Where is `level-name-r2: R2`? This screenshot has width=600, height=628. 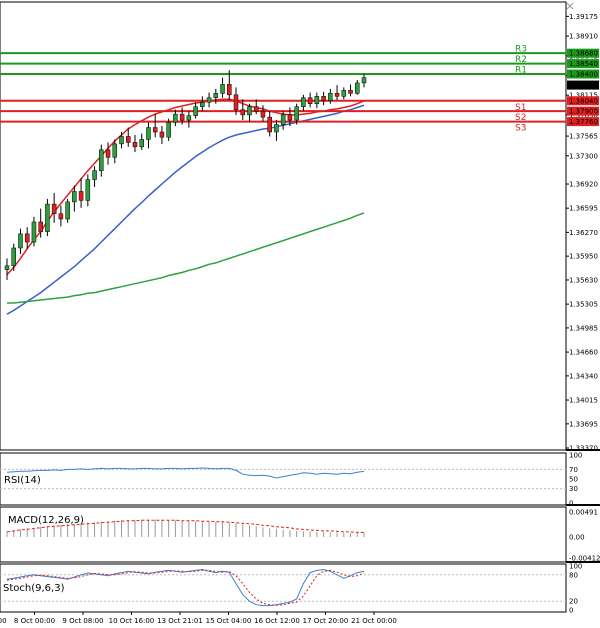
level-name-r2: R2 is located at coordinates (521, 60).